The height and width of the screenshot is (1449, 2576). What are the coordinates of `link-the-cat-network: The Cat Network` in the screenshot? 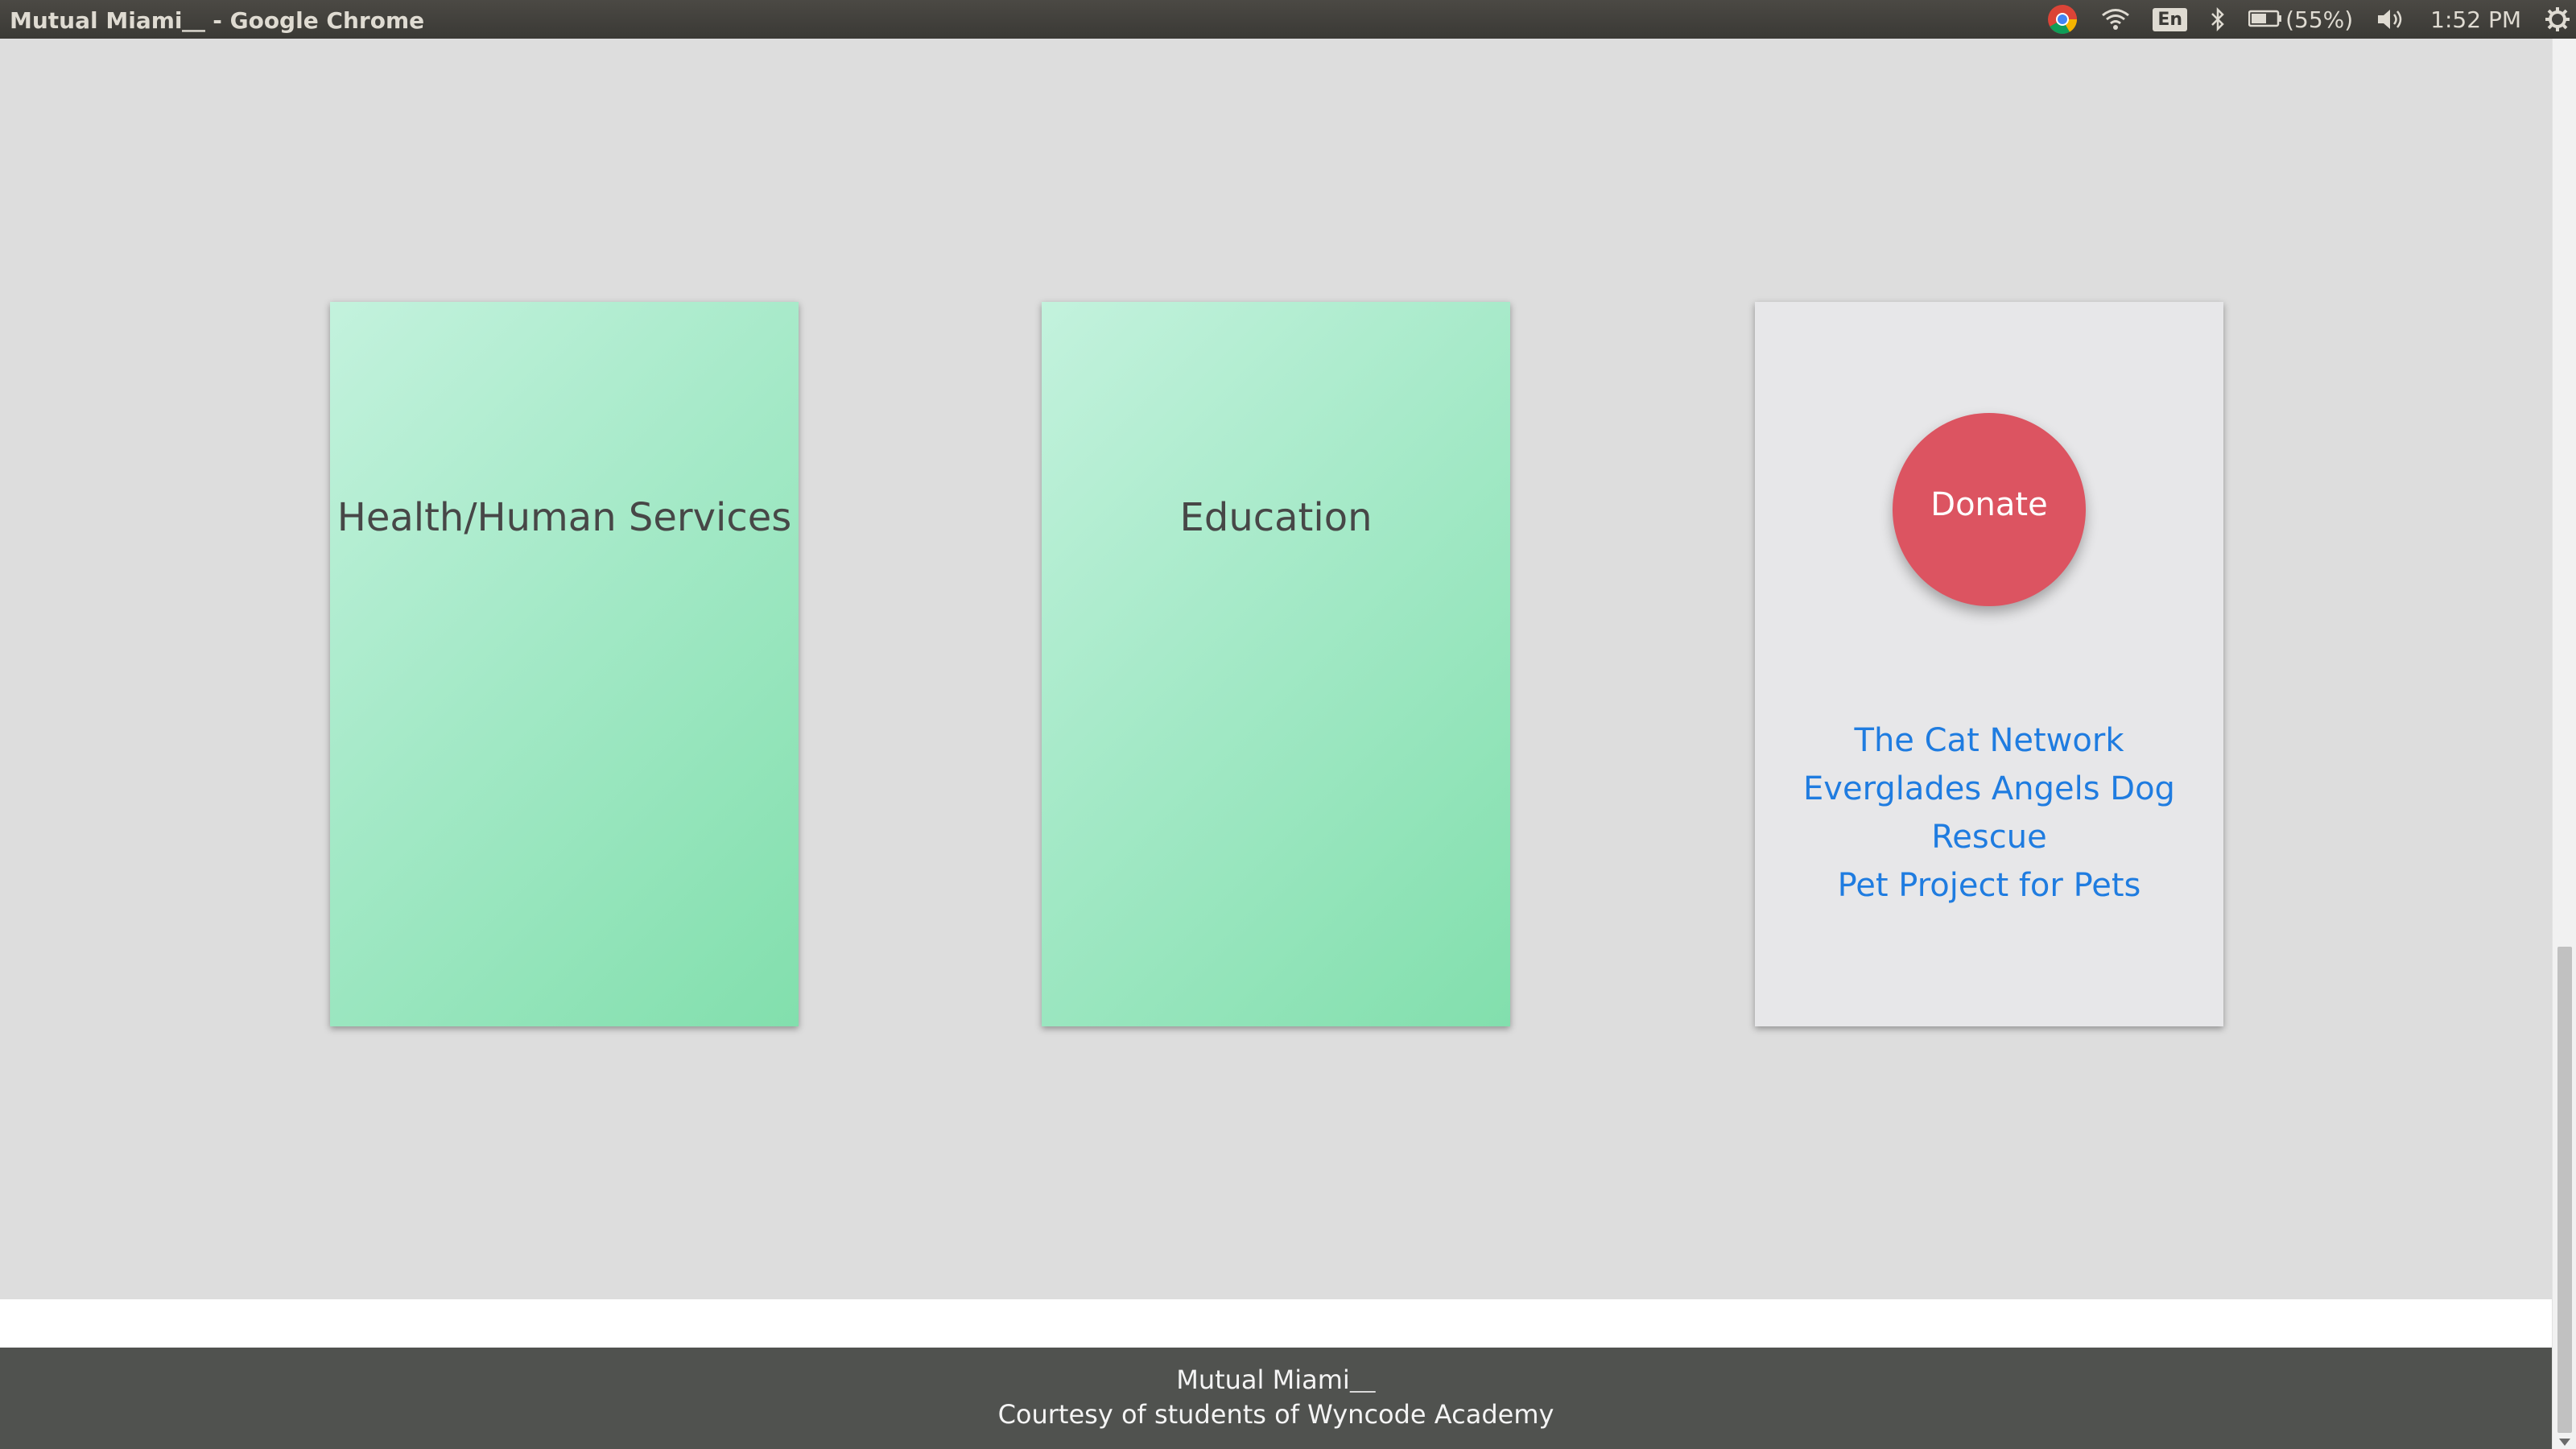 It's located at (1989, 740).